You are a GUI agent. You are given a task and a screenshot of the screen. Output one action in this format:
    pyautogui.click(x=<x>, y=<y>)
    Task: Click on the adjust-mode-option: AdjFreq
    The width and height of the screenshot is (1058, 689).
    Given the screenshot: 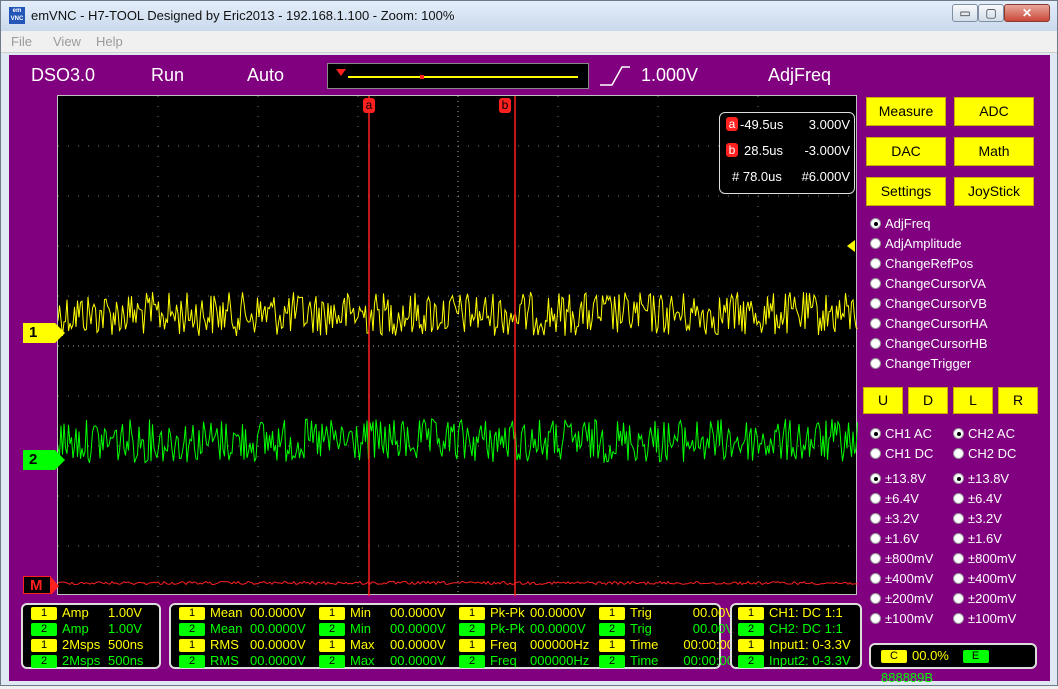 What is the action you would take?
    pyautogui.click(x=900, y=224)
    